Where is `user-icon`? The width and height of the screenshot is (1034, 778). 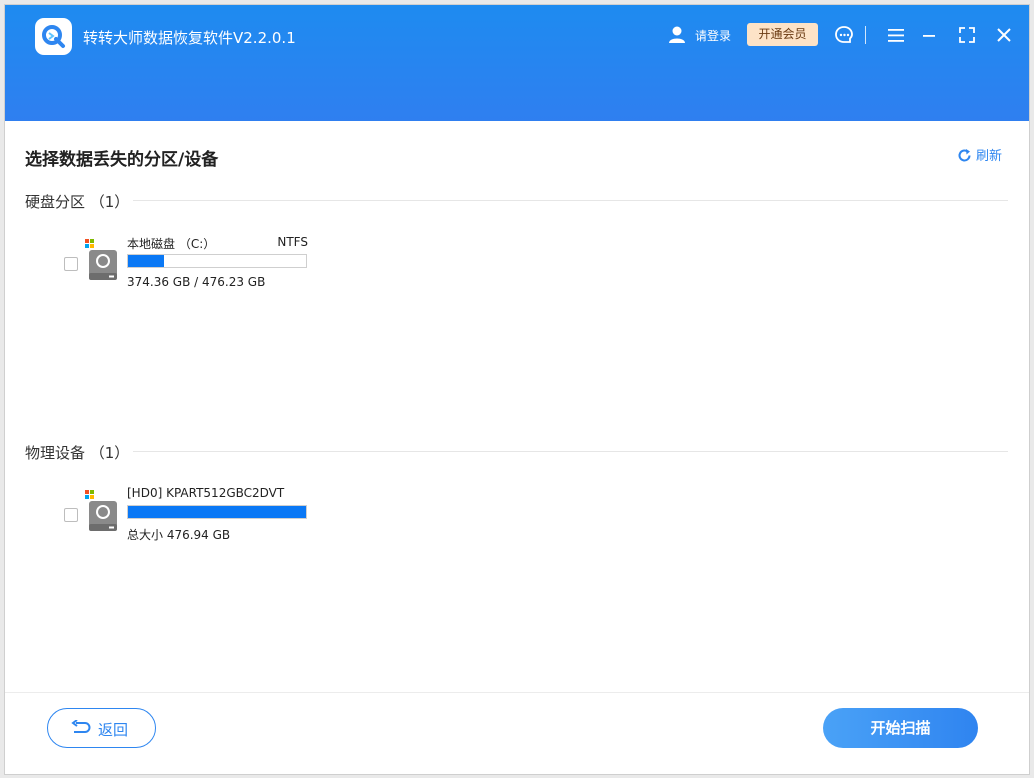
user-icon is located at coordinates (677, 35).